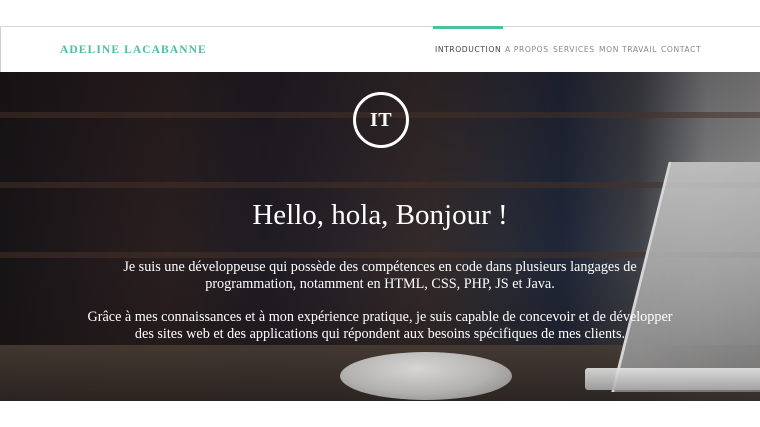 The width and height of the screenshot is (760, 427). Describe the element at coordinates (468, 49) in the screenshot. I see `nav-introduction: INTRODUCTION` at that location.